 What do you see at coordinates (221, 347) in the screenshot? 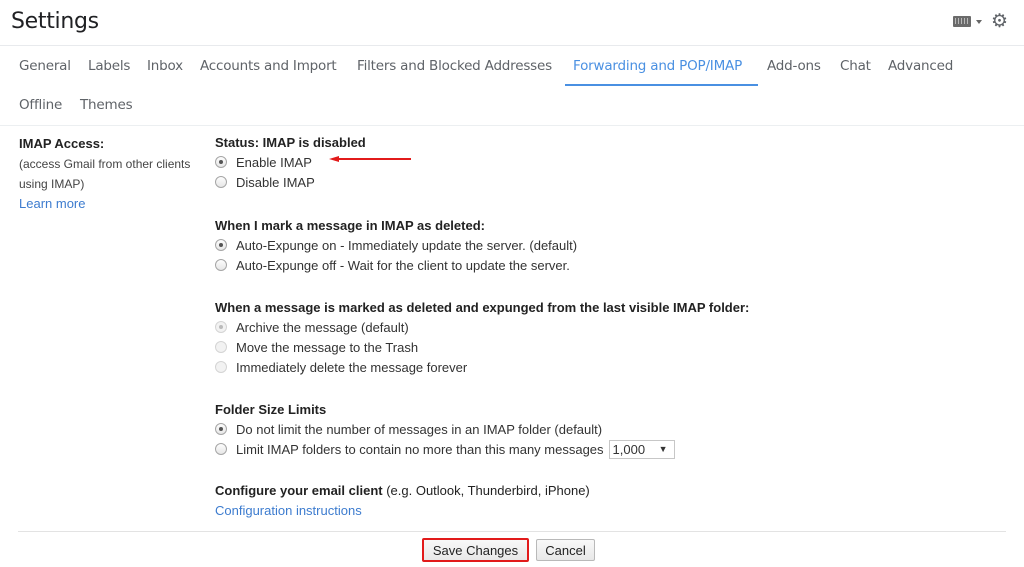
I see `move-to-trash-radio` at bounding box center [221, 347].